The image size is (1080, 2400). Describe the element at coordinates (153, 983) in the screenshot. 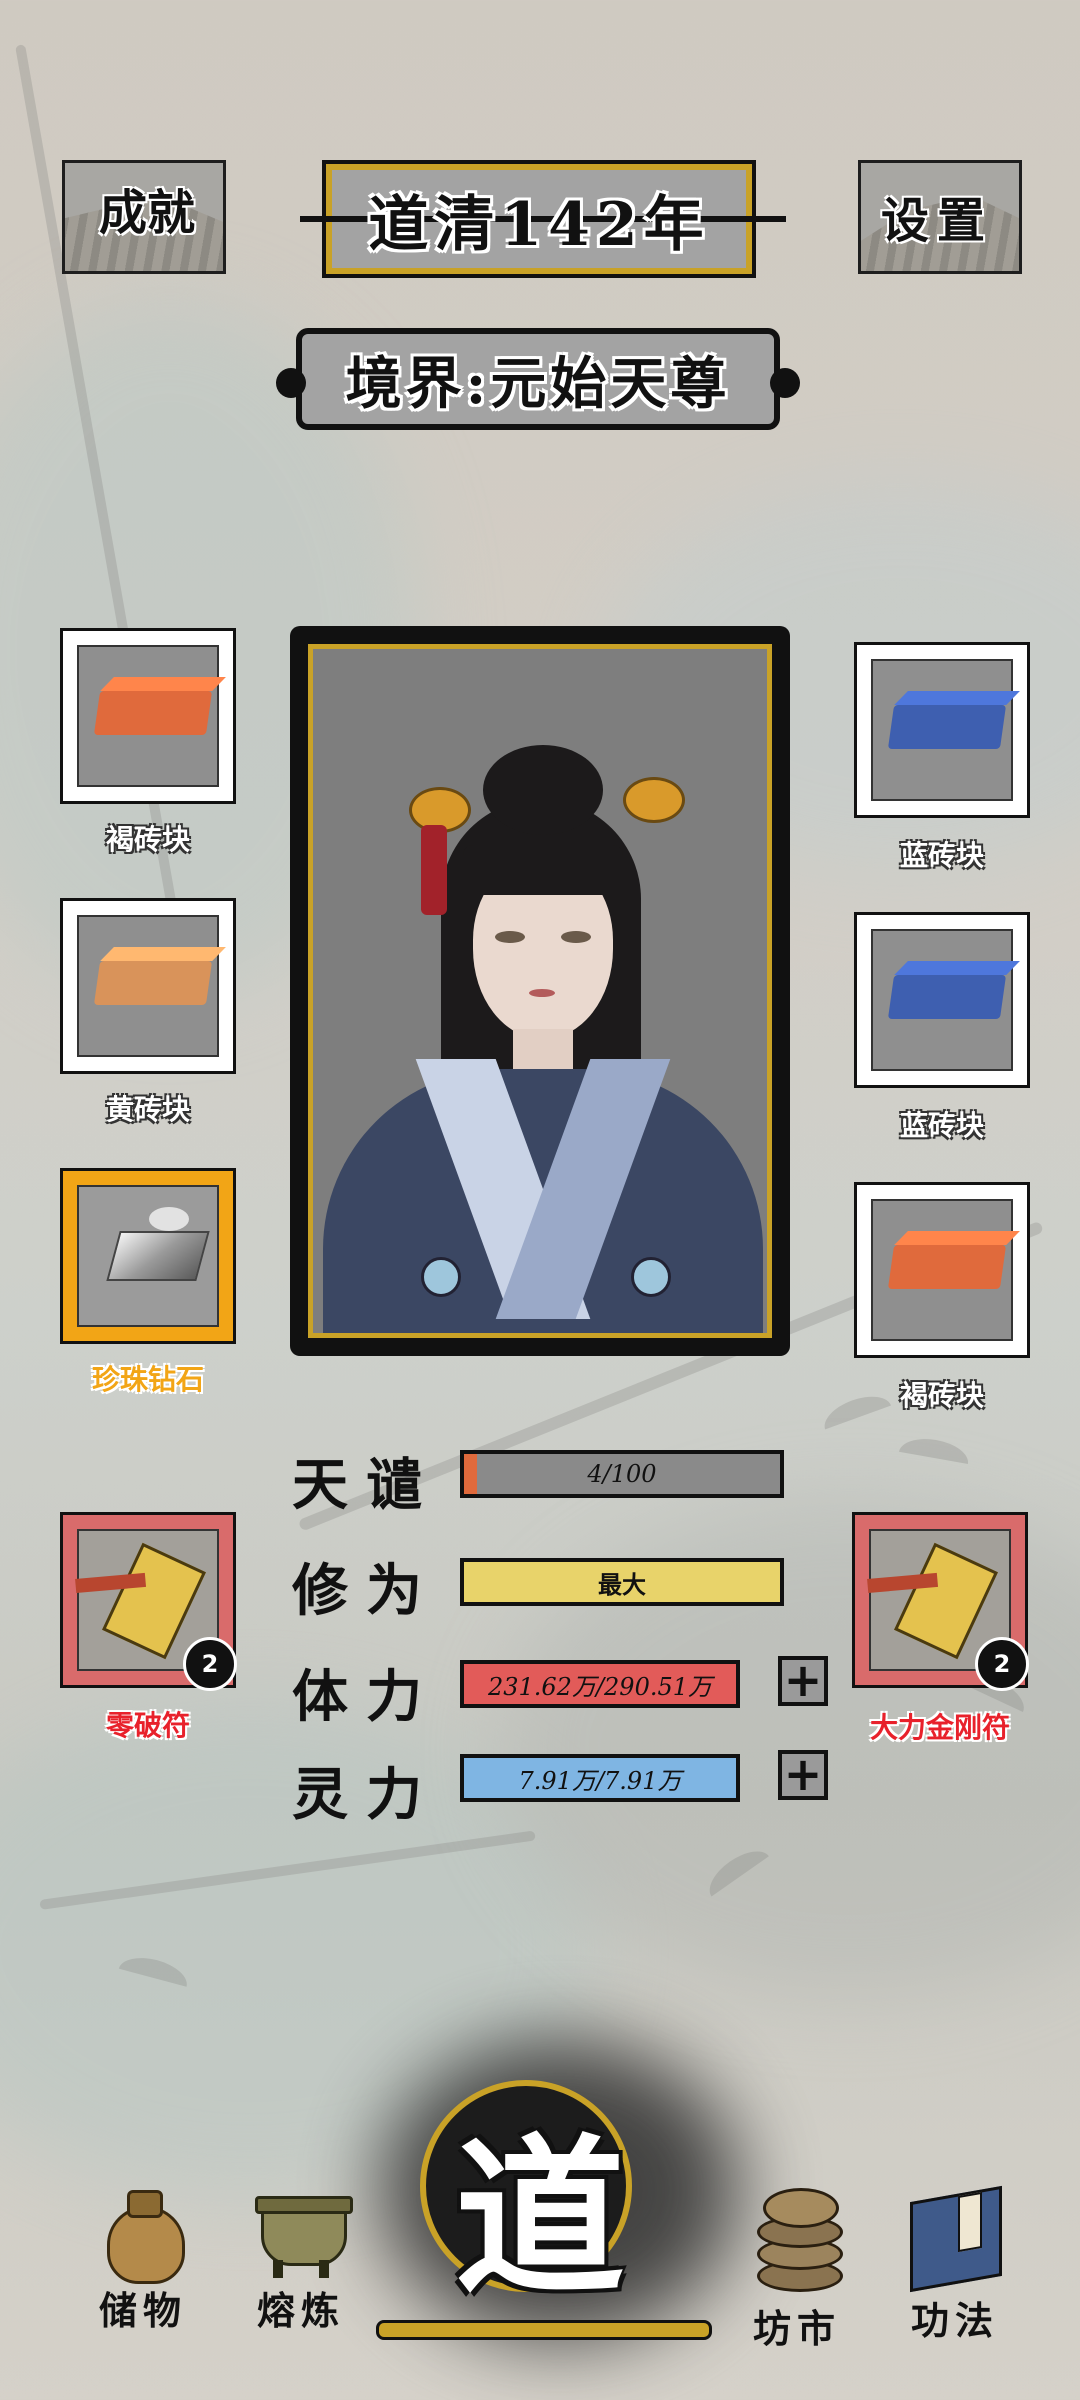

I see `tan-brick-icon` at that location.